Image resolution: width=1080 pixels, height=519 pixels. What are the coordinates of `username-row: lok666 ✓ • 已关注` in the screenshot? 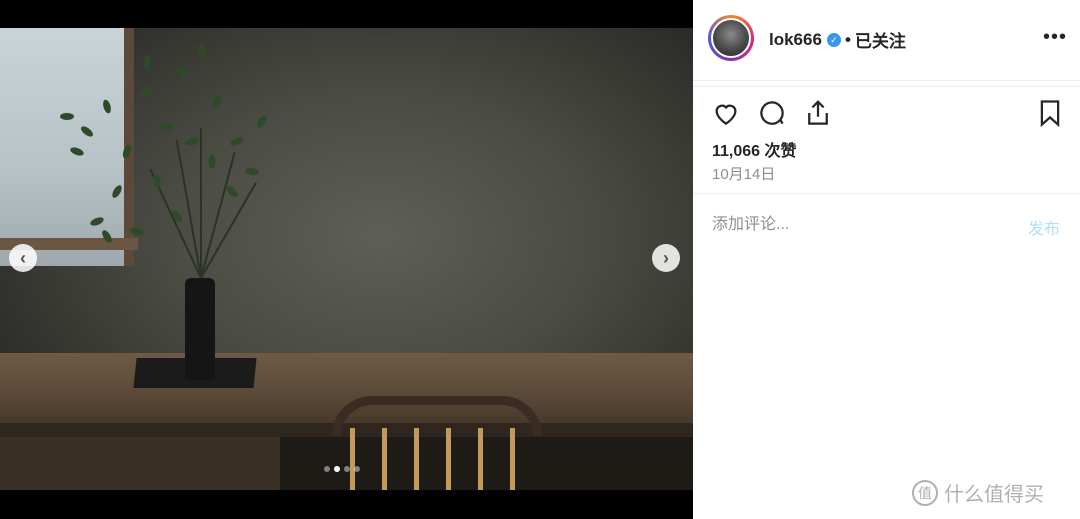 It's located at (837, 39).